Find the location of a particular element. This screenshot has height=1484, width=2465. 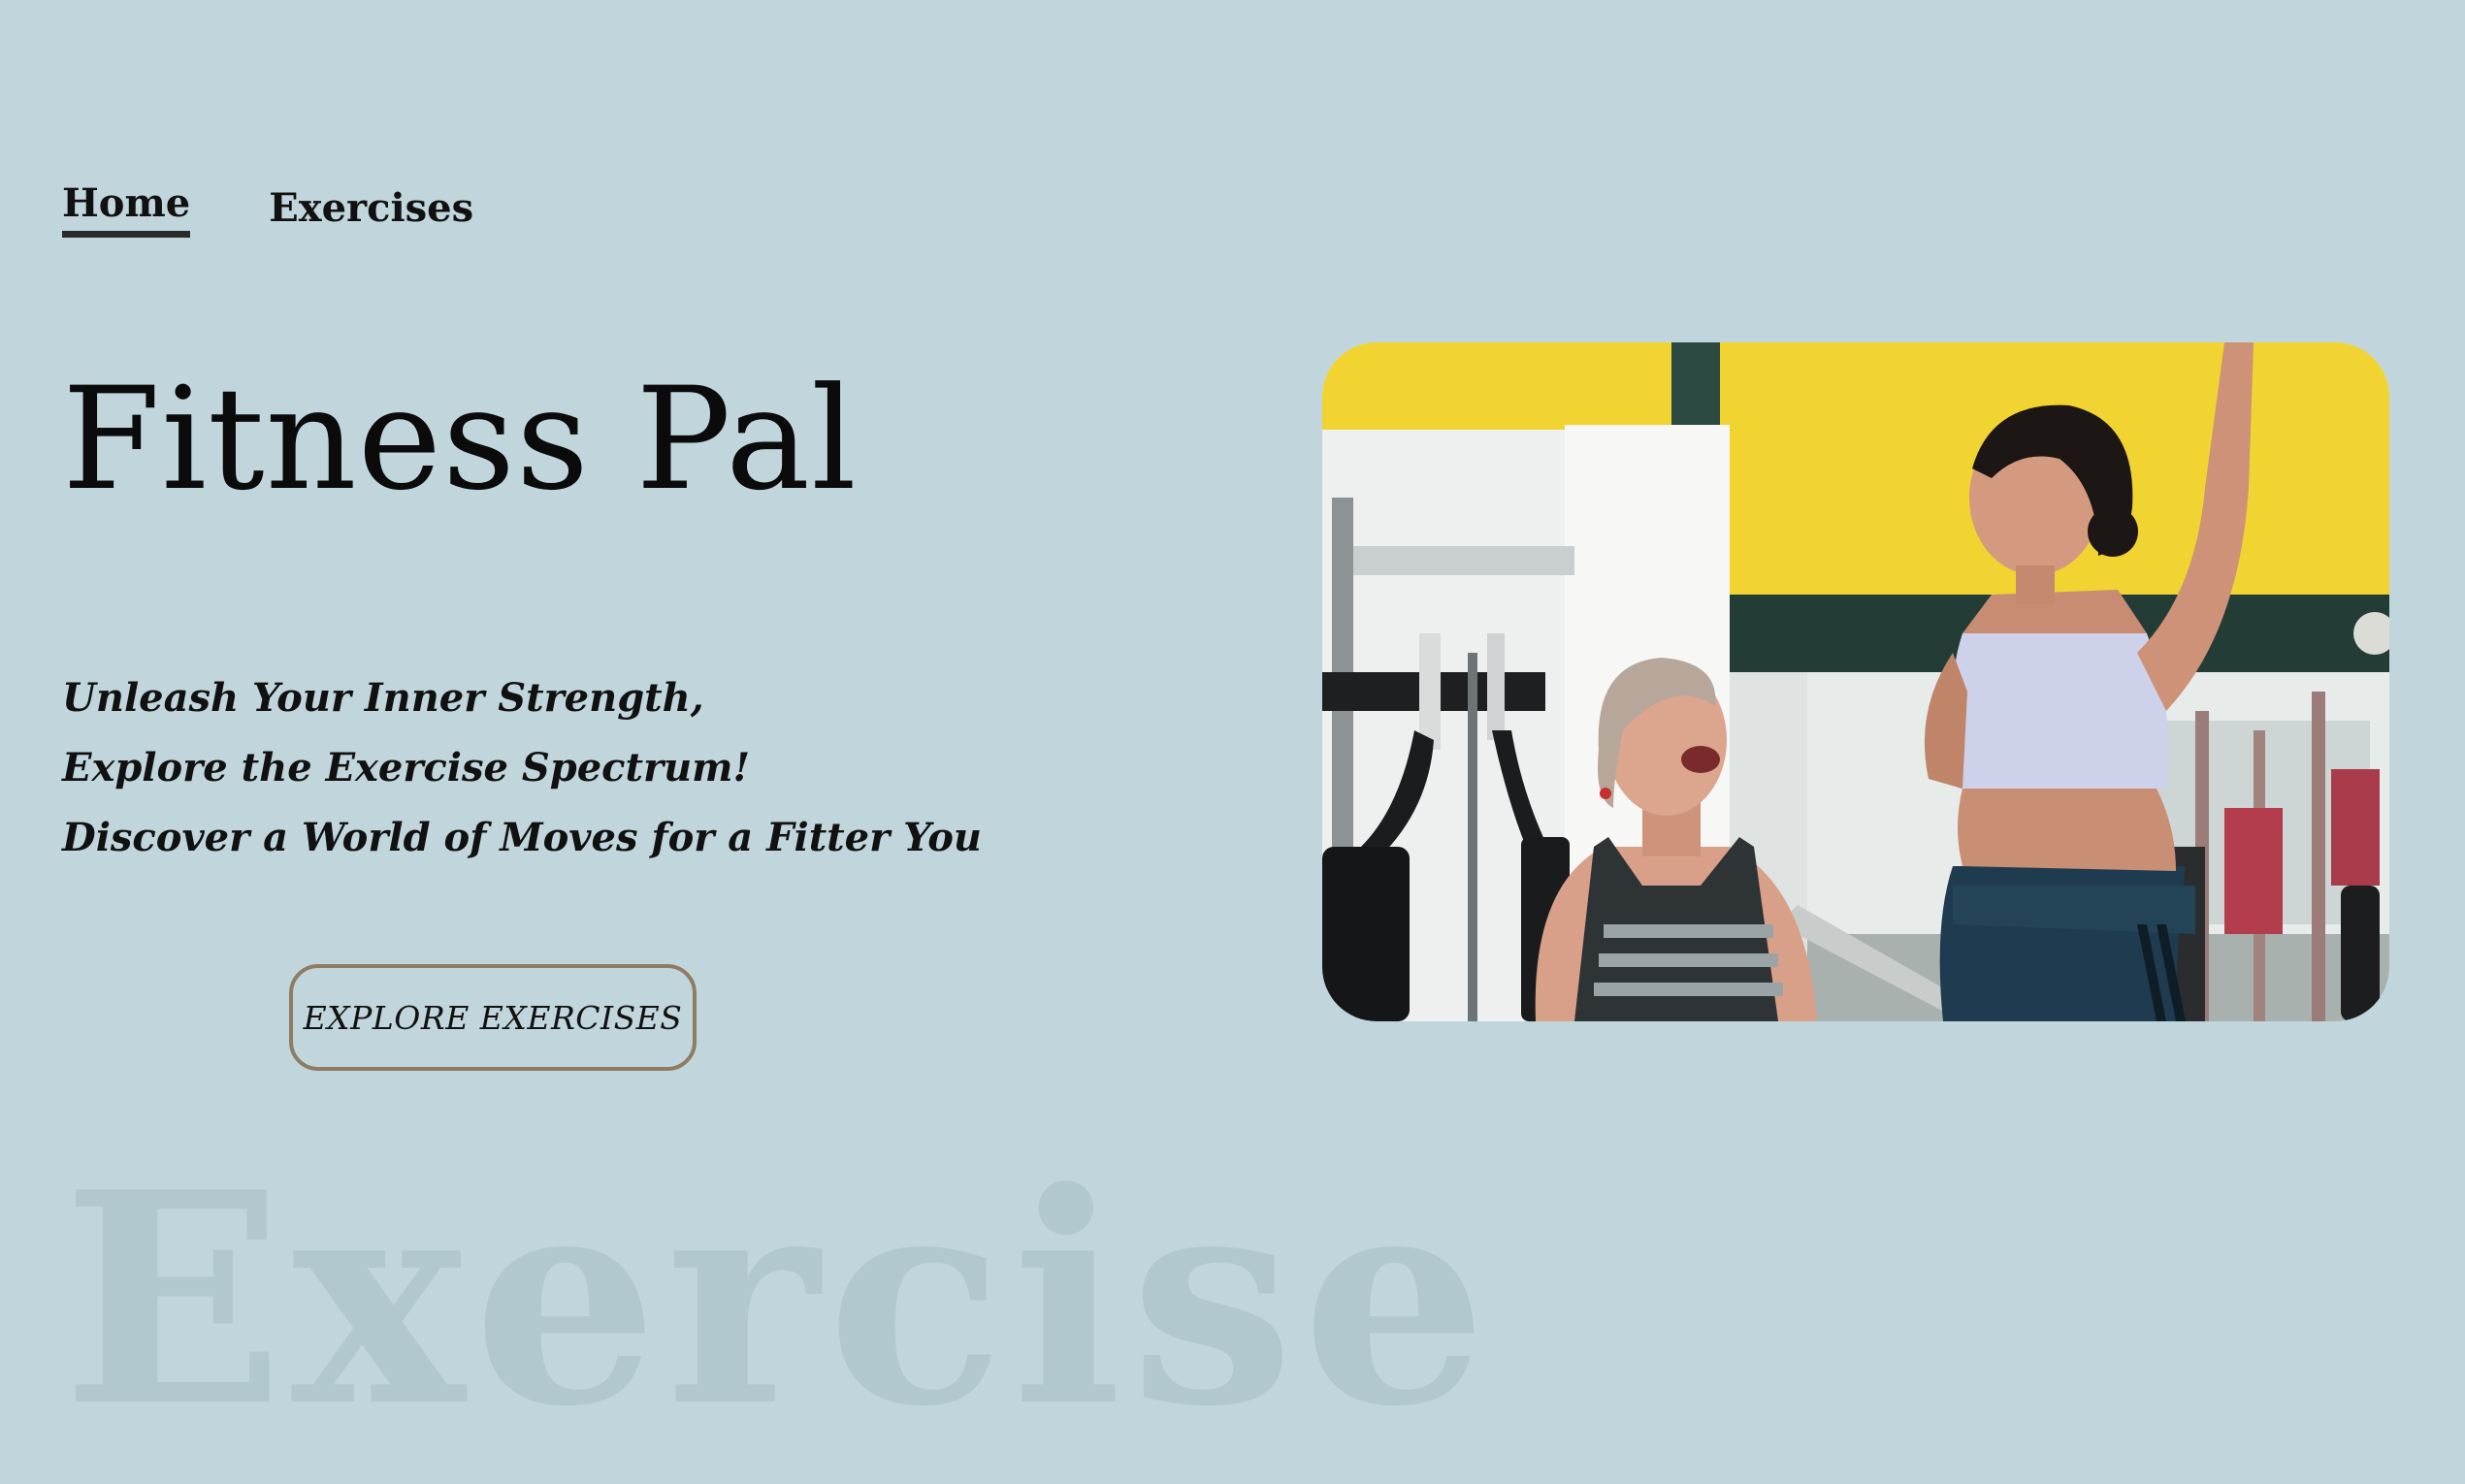

explore-exercises-button: EXPLORE EXERCISES is located at coordinates (493, 1018).